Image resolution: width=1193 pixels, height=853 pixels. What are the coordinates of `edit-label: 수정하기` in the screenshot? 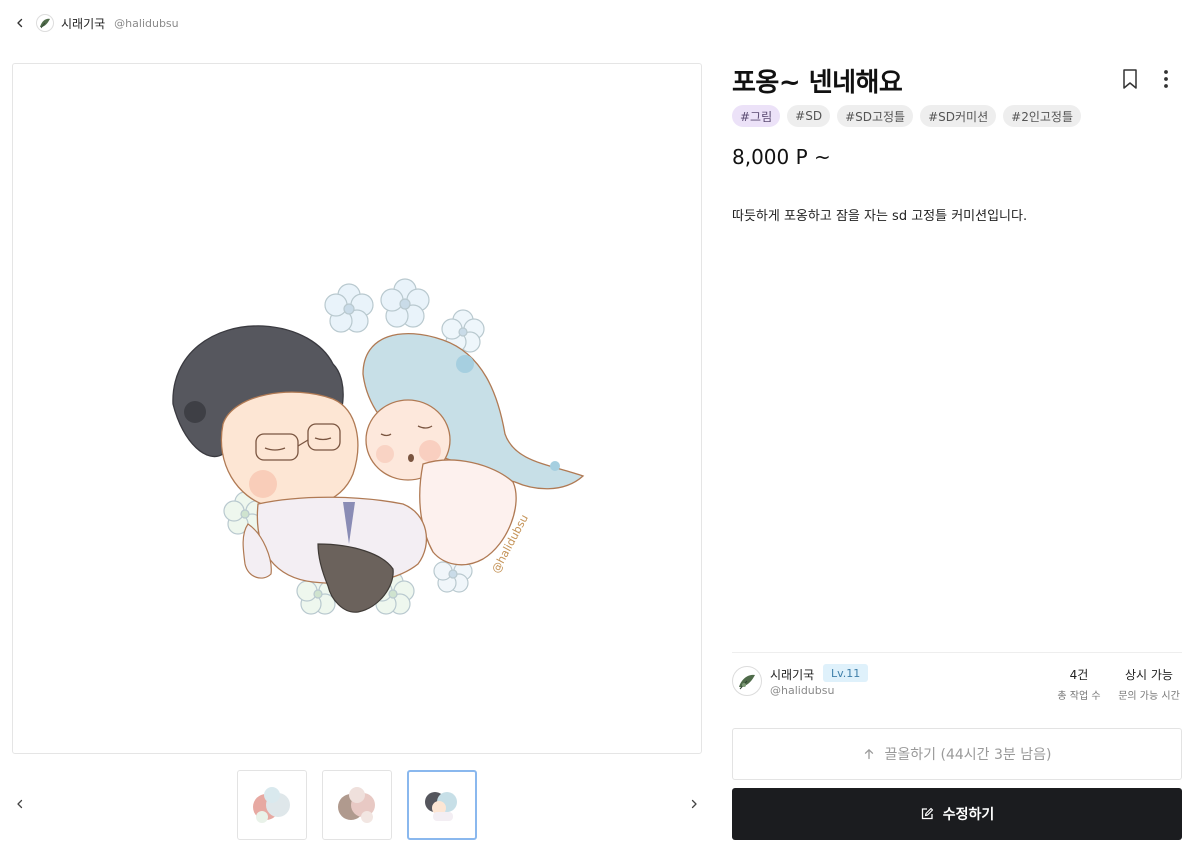 It's located at (968, 815).